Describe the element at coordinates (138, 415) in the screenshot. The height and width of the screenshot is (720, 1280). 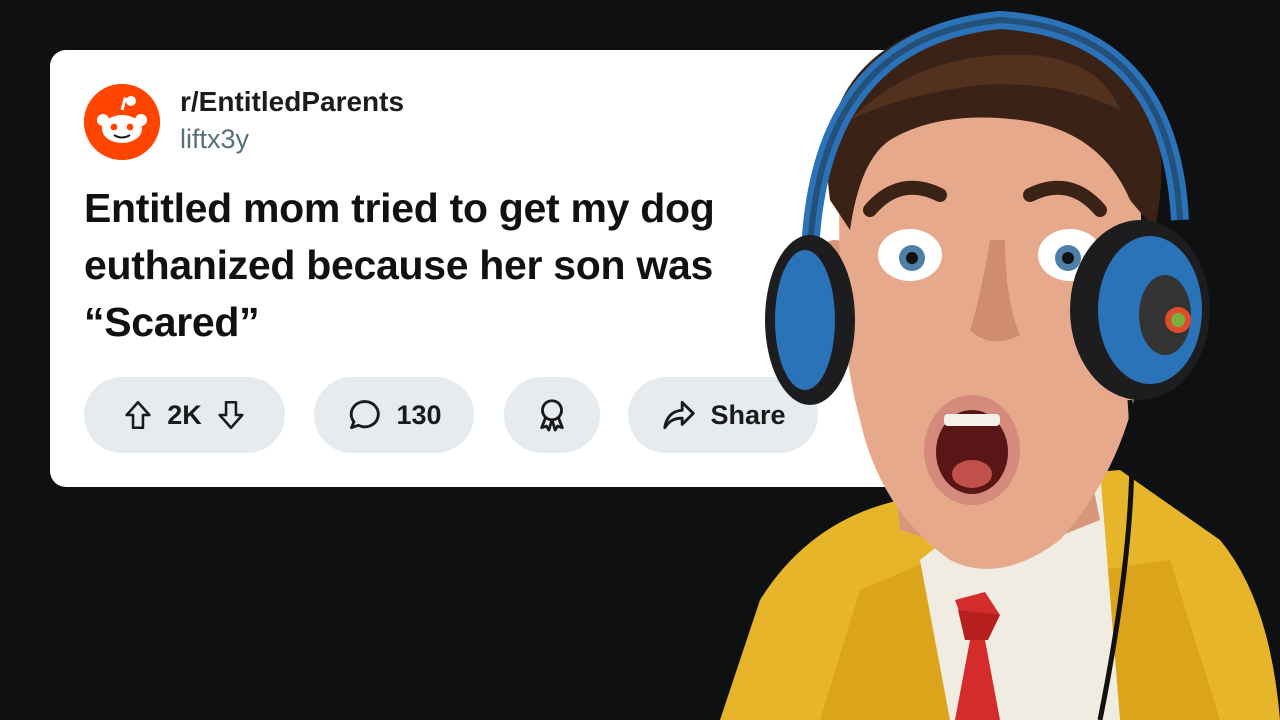
I see `arrow-up-icon` at that location.